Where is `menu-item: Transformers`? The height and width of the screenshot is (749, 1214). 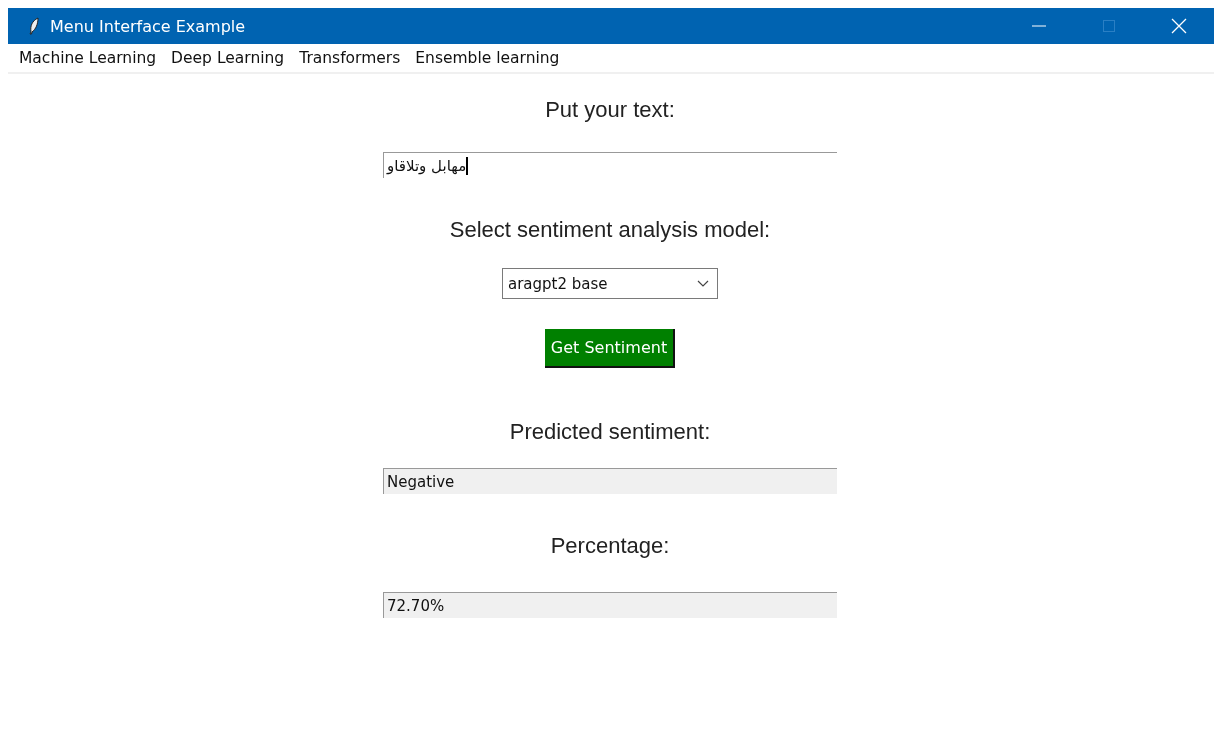
menu-item: Transformers is located at coordinates (350, 58).